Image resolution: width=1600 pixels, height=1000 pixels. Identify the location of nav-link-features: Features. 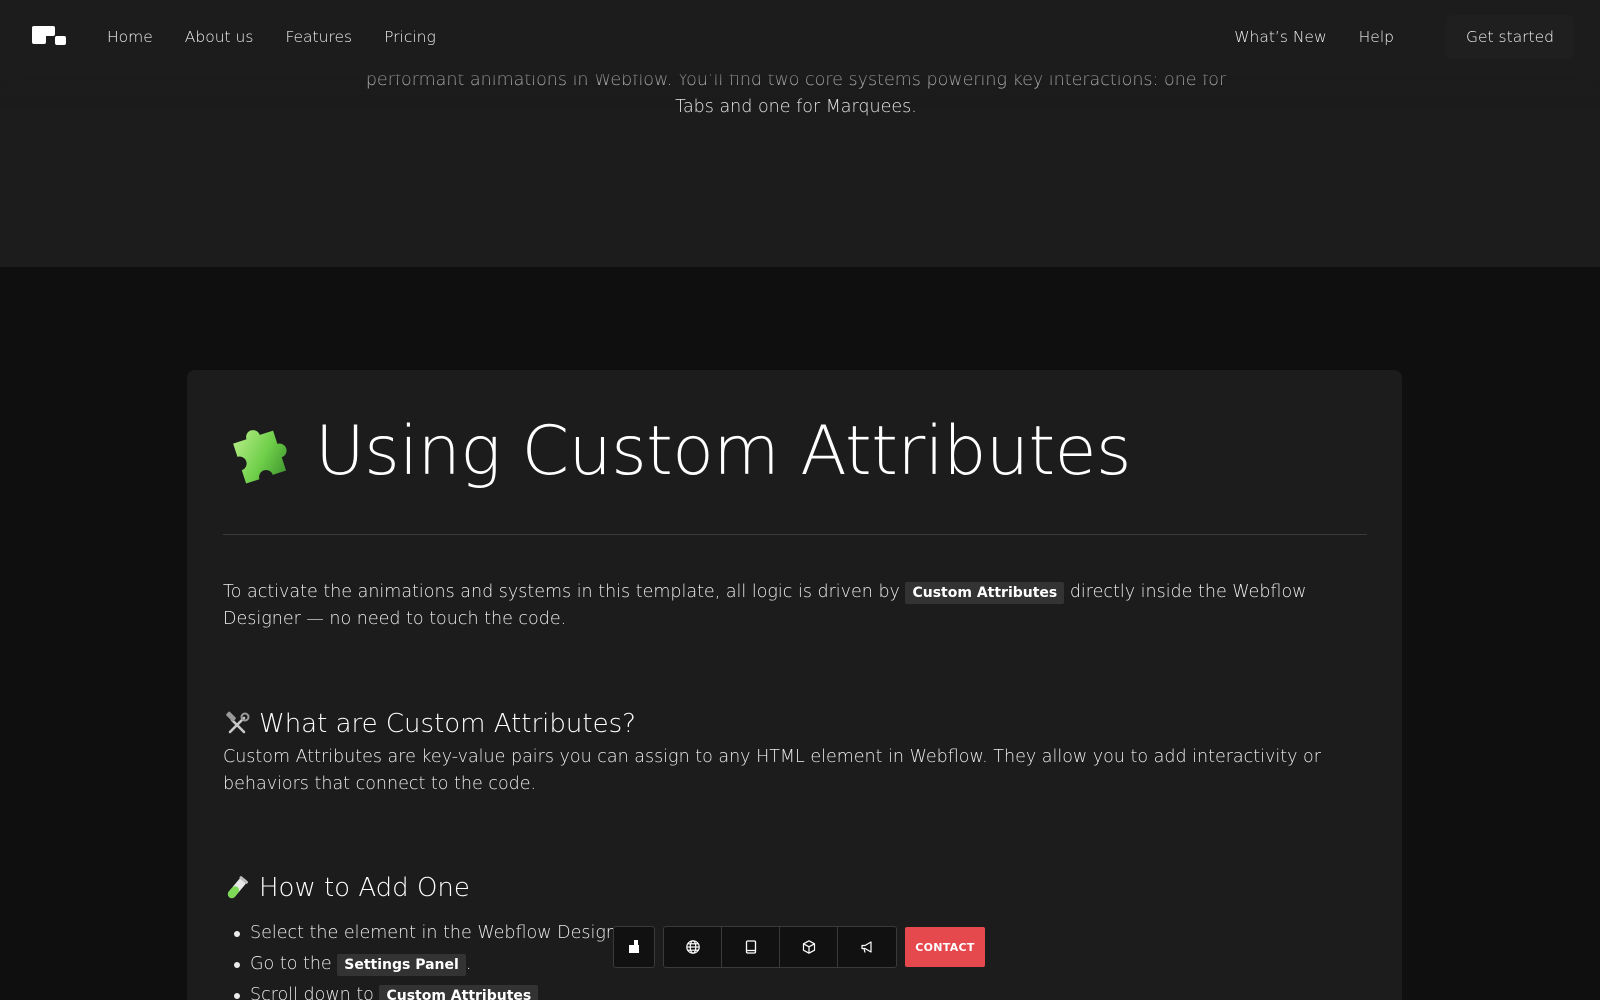
(318, 37).